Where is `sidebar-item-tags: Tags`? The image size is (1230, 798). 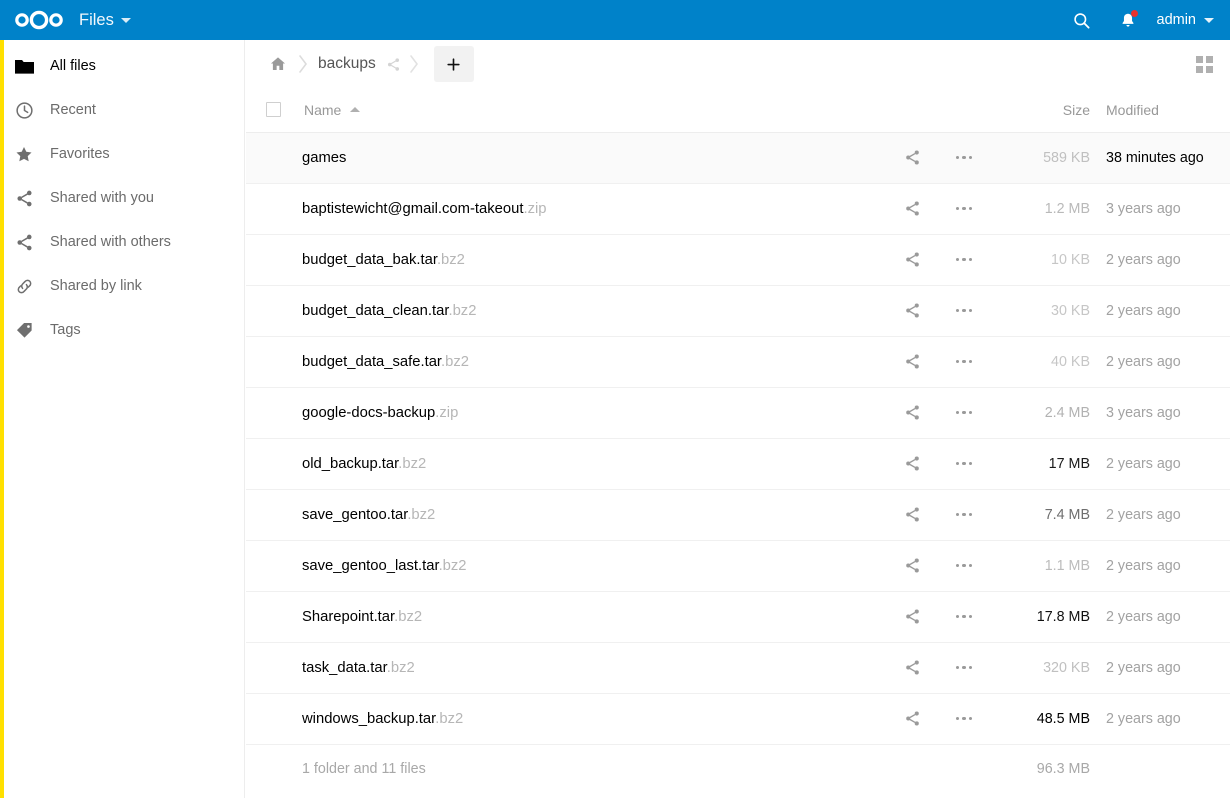 sidebar-item-tags: Tags is located at coordinates (122, 330).